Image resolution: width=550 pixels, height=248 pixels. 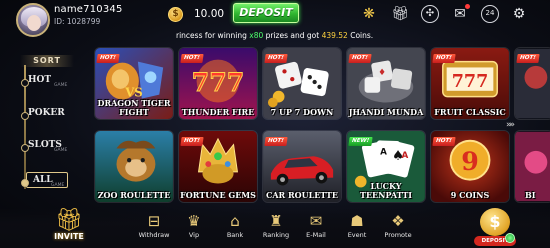 What do you see at coordinates (316, 221) in the screenshot?
I see `email-icon: ✉` at bounding box center [316, 221].